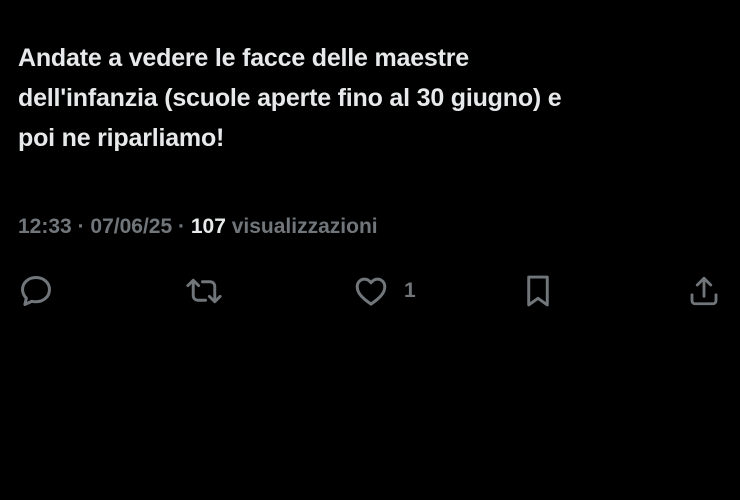 The height and width of the screenshot is (500, 740). I want to click on like-count: 1, so click(410, 290).